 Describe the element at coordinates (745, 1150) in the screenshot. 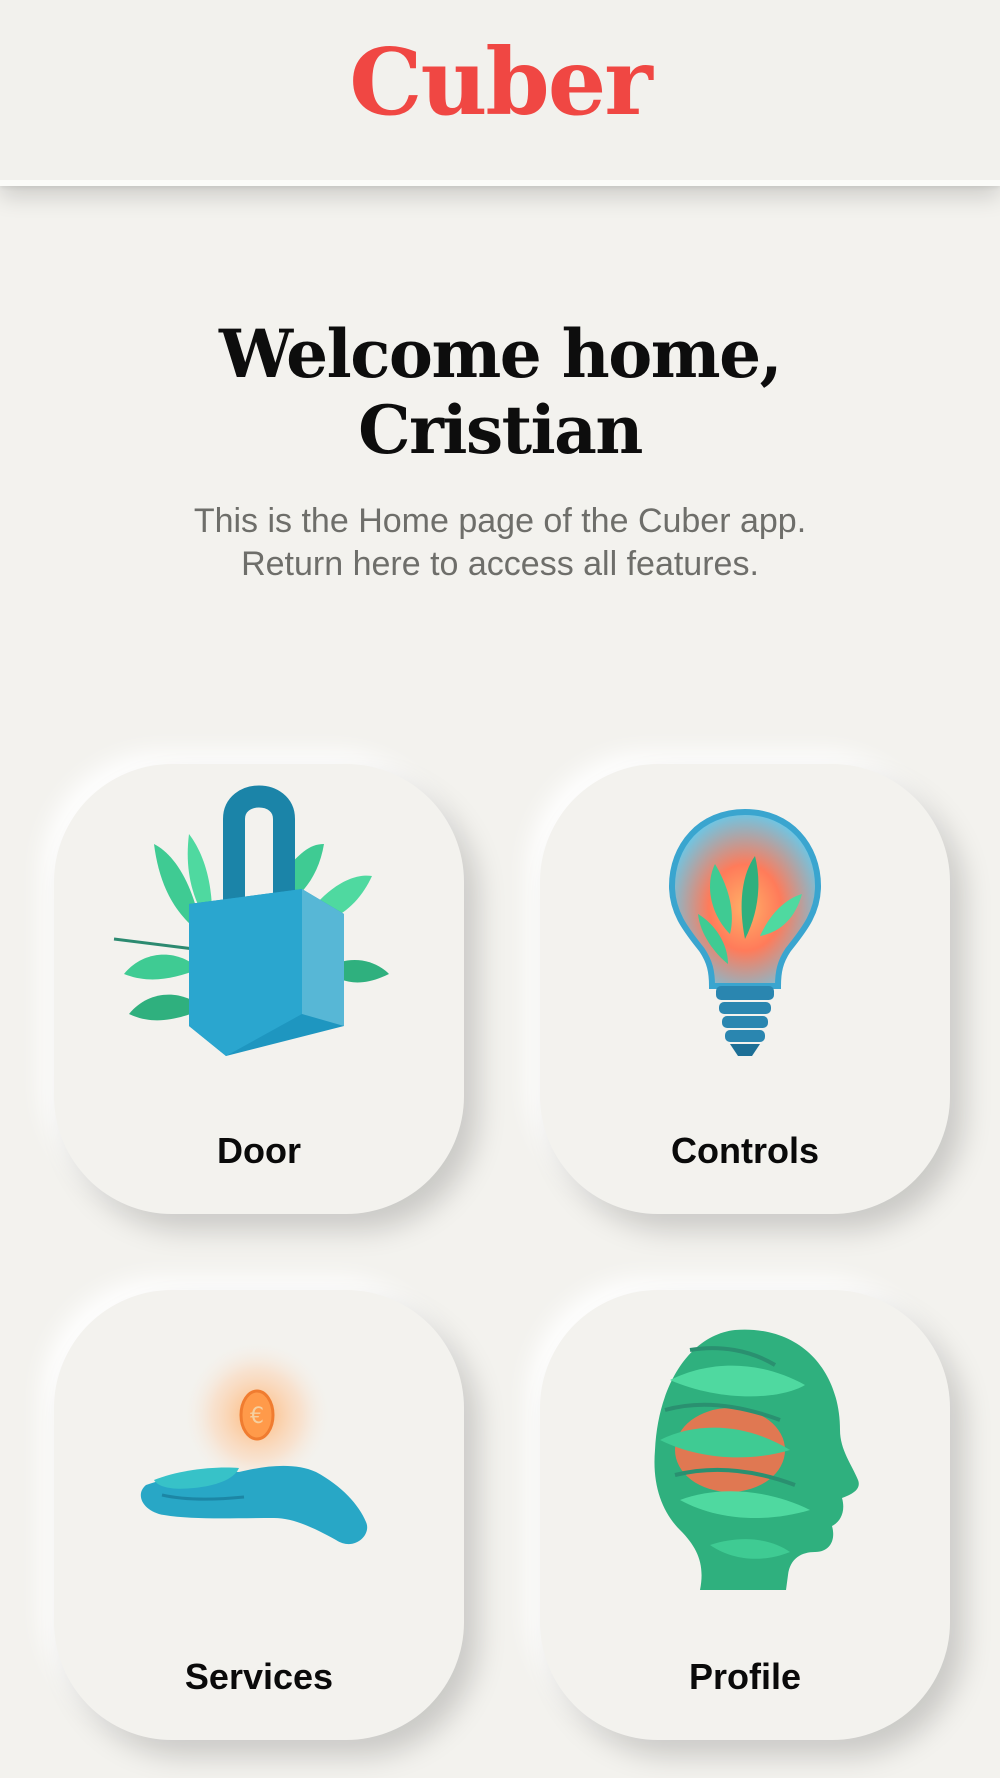

I see `controls-tile-label: Controls` at that location.